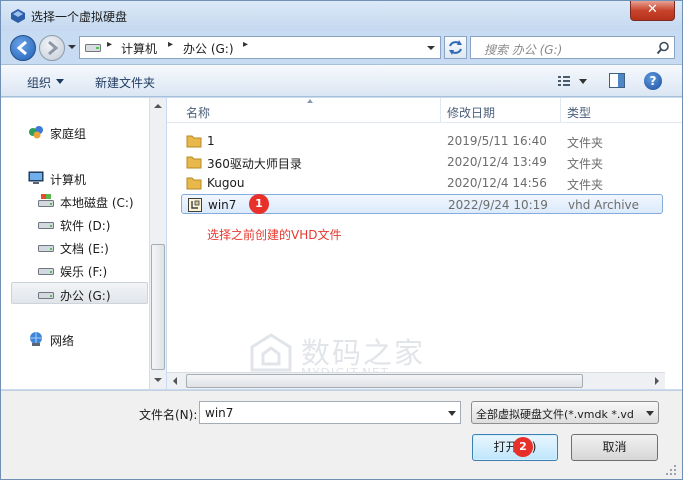  What do you see at coordinates (572, 47) in the screenshot?
I see `search-input: 搜索 办公 (G:)` at bounding box center [572, 47].